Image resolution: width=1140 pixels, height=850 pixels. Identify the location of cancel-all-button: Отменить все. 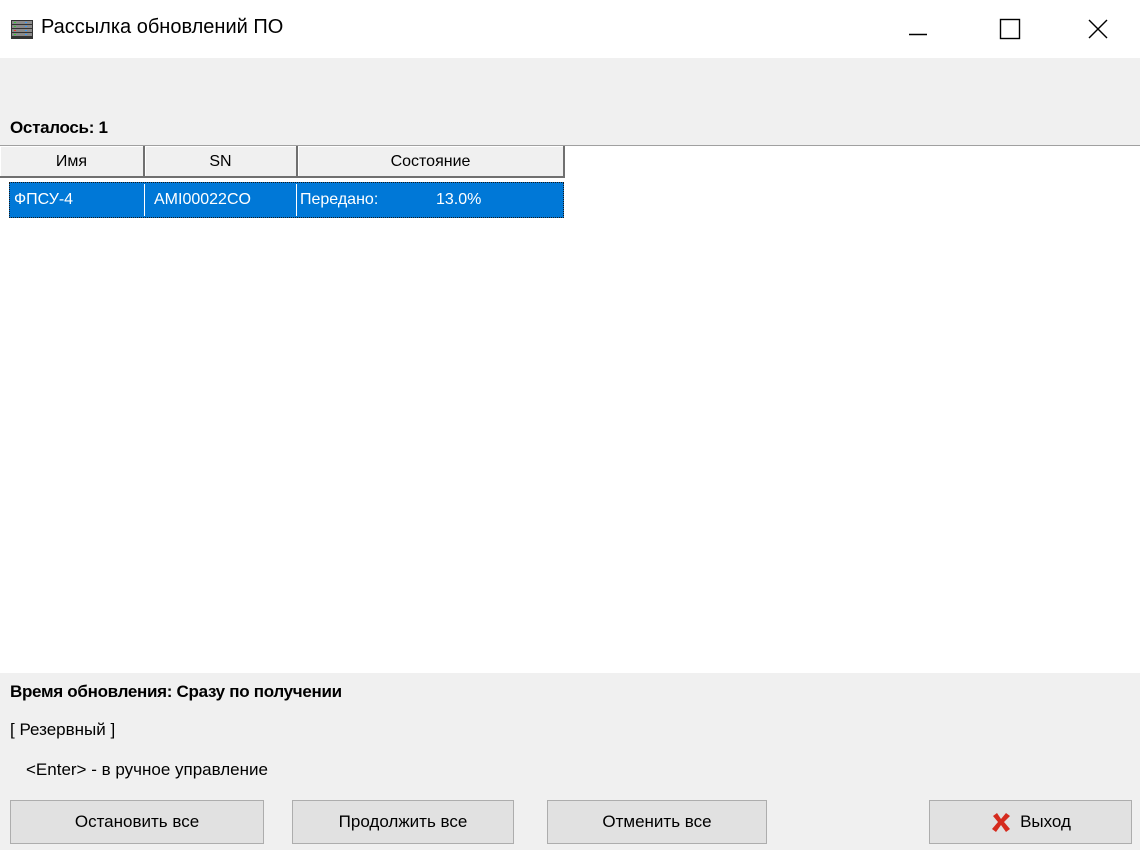
(657, 822).